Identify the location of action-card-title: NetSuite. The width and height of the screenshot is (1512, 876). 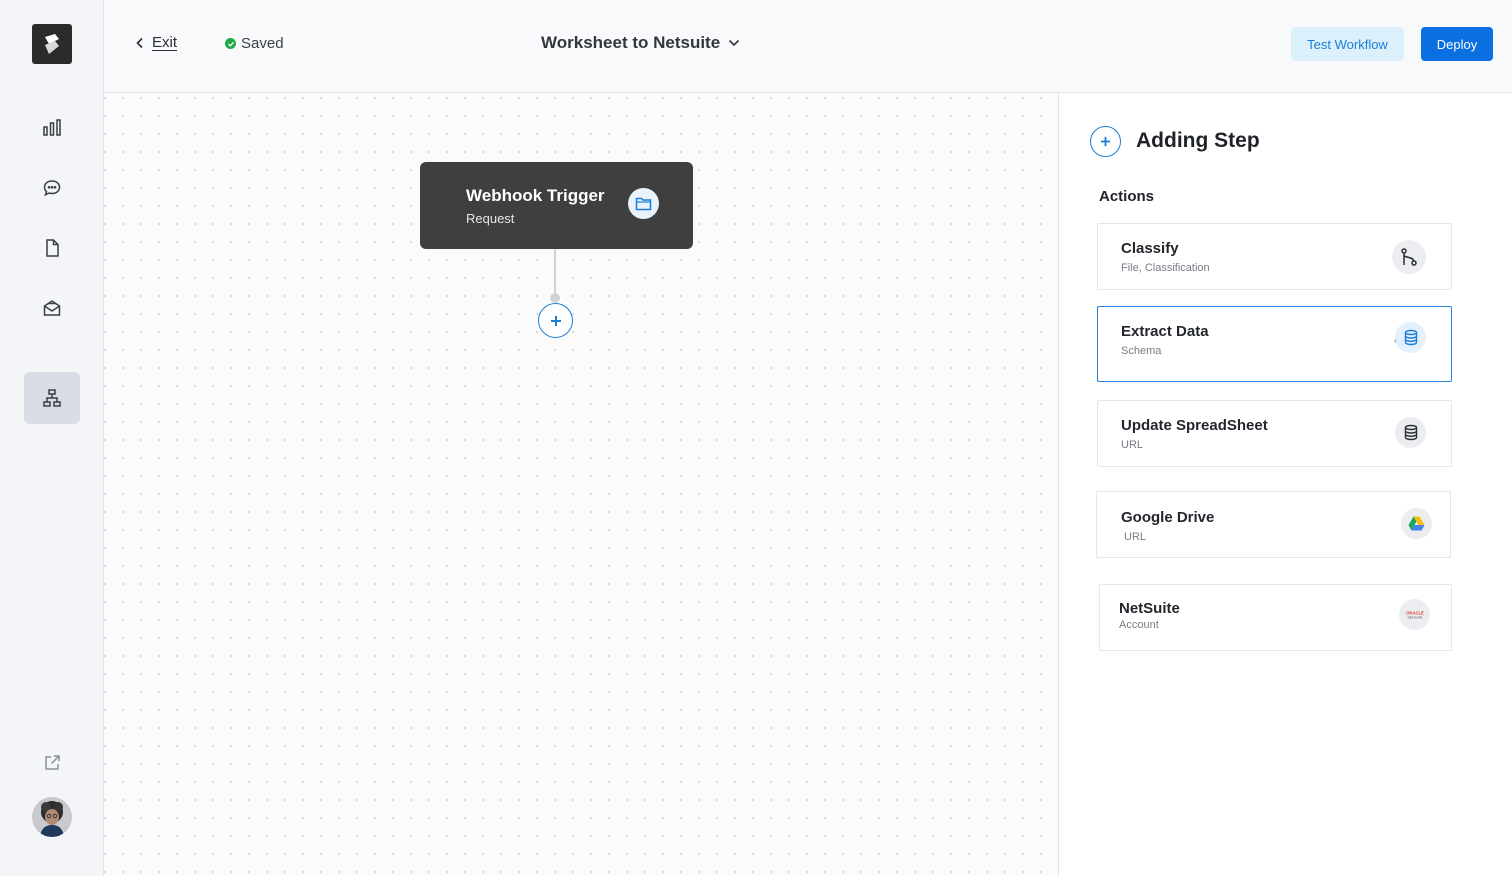
(1149, 608).